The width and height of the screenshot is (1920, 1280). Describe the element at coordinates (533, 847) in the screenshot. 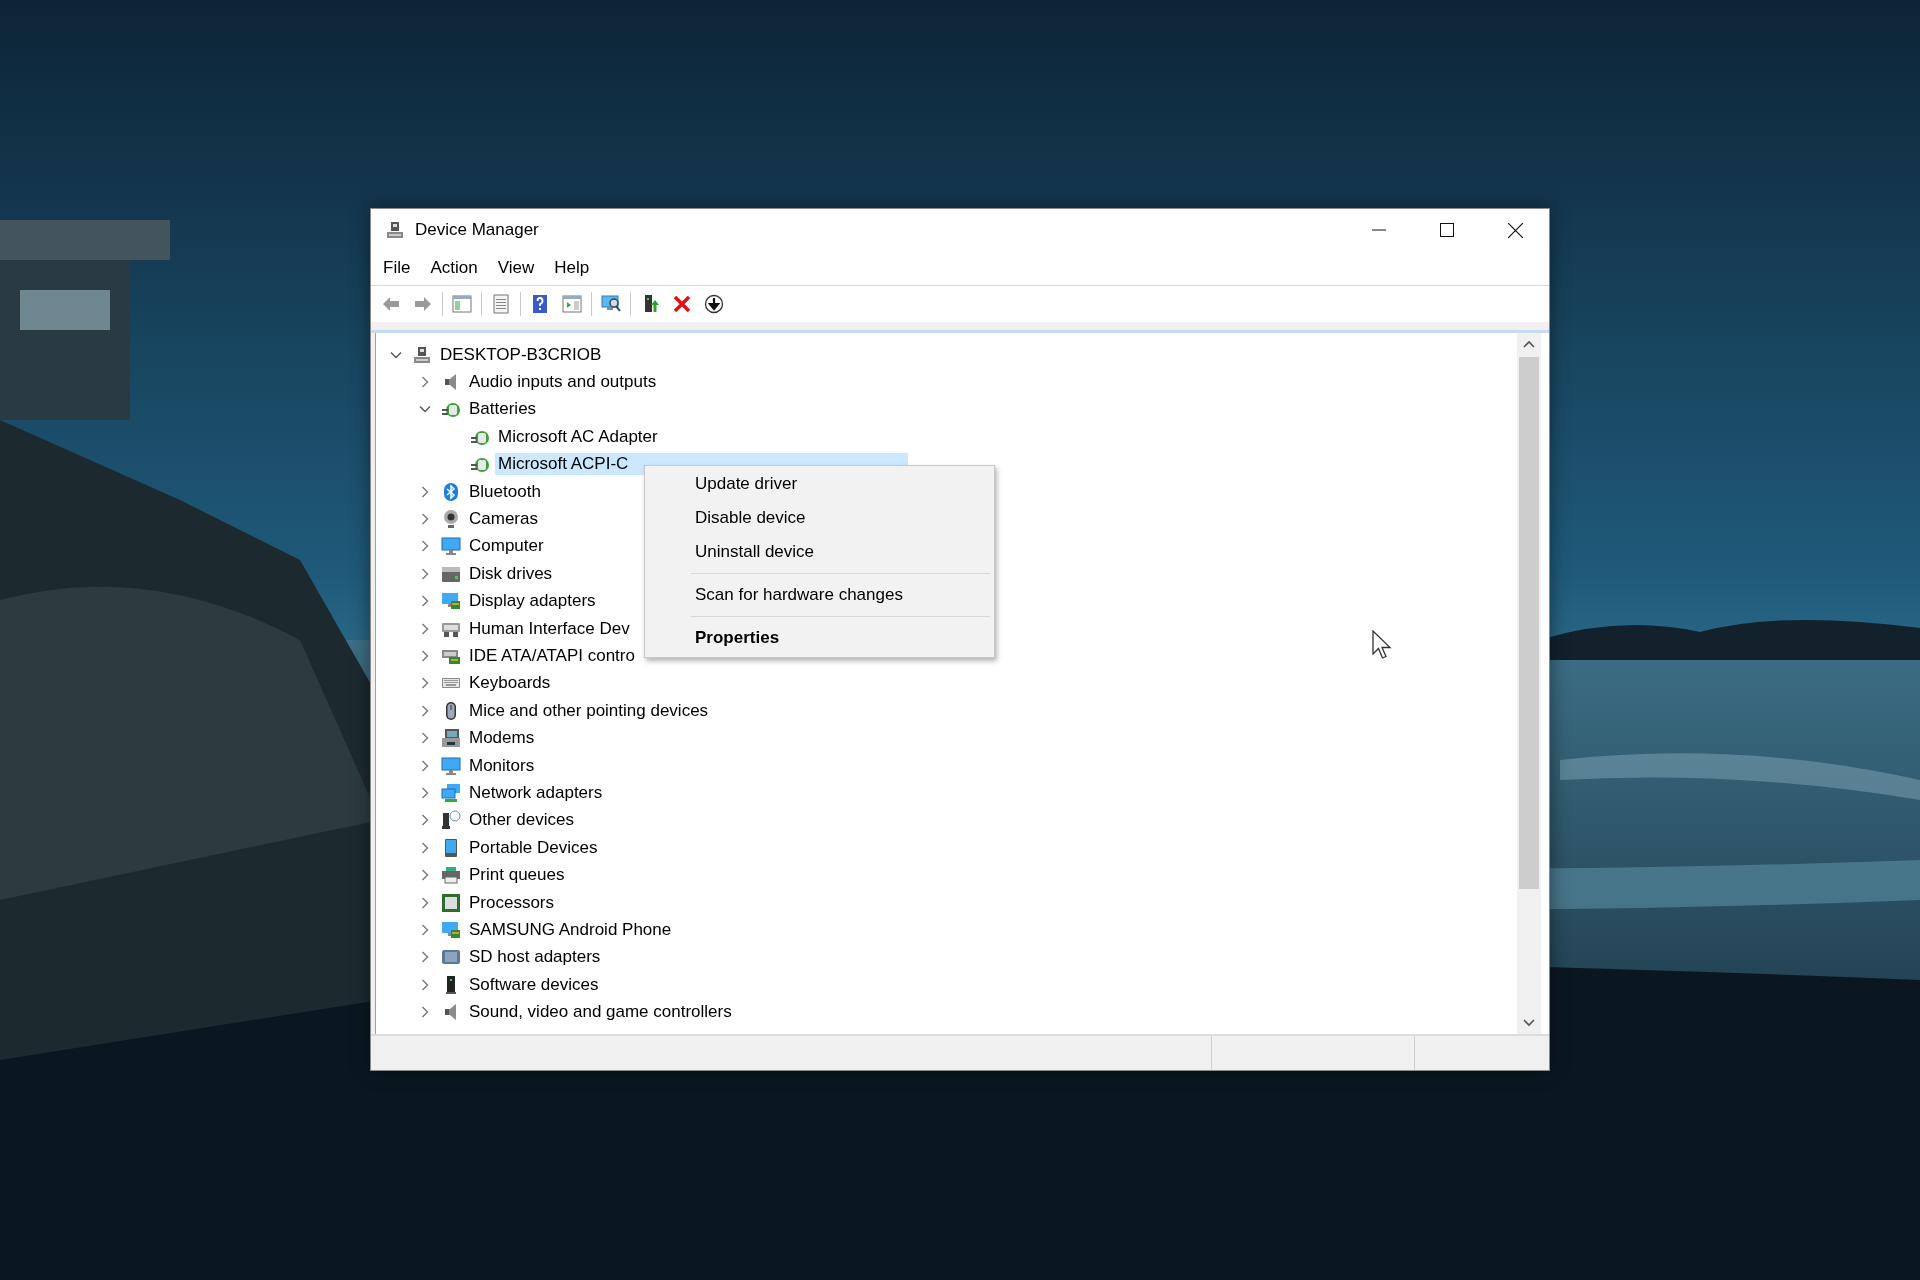

I see `tree-item: Portable Devices` at that location.